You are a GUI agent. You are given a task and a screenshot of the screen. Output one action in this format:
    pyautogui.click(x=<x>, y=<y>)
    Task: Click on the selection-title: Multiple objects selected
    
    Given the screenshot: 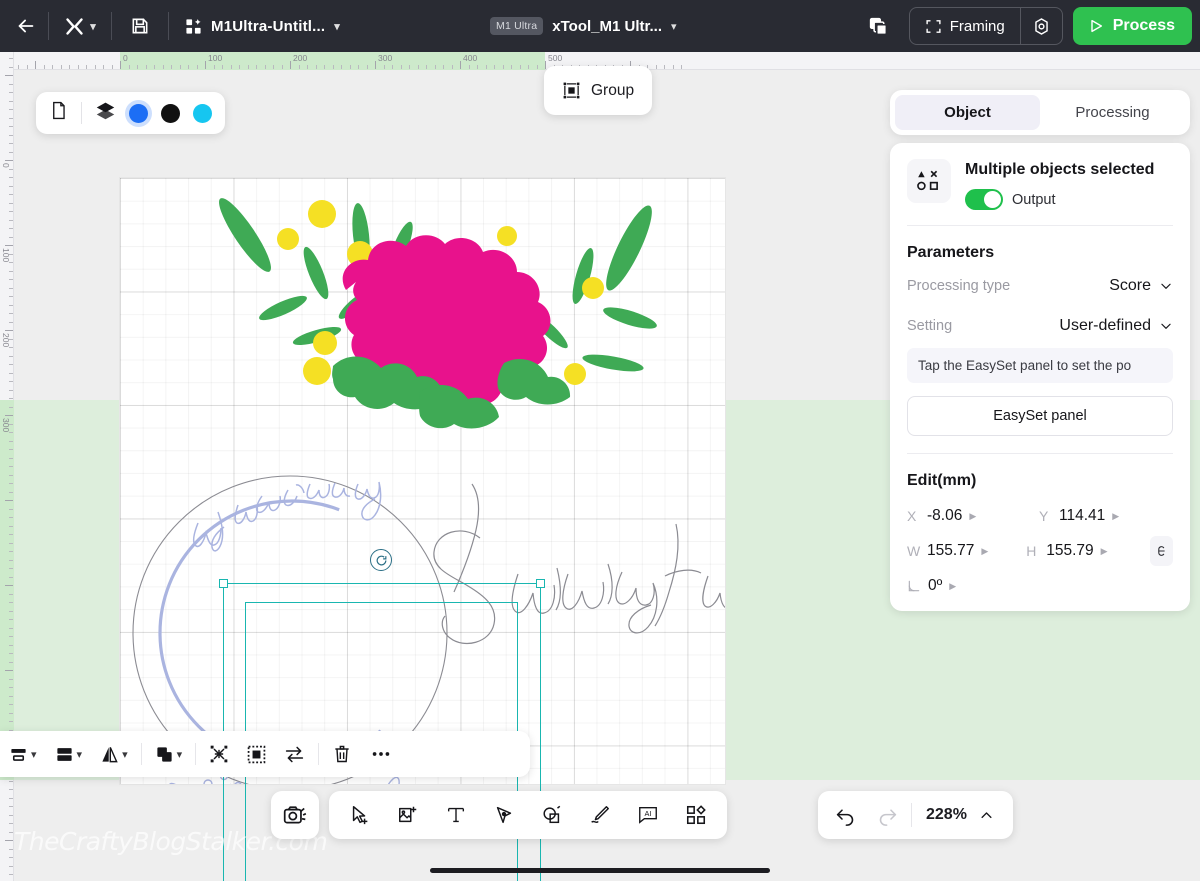 What is the action you would take?
    pyautogui.click(x=1060, y=169)
    